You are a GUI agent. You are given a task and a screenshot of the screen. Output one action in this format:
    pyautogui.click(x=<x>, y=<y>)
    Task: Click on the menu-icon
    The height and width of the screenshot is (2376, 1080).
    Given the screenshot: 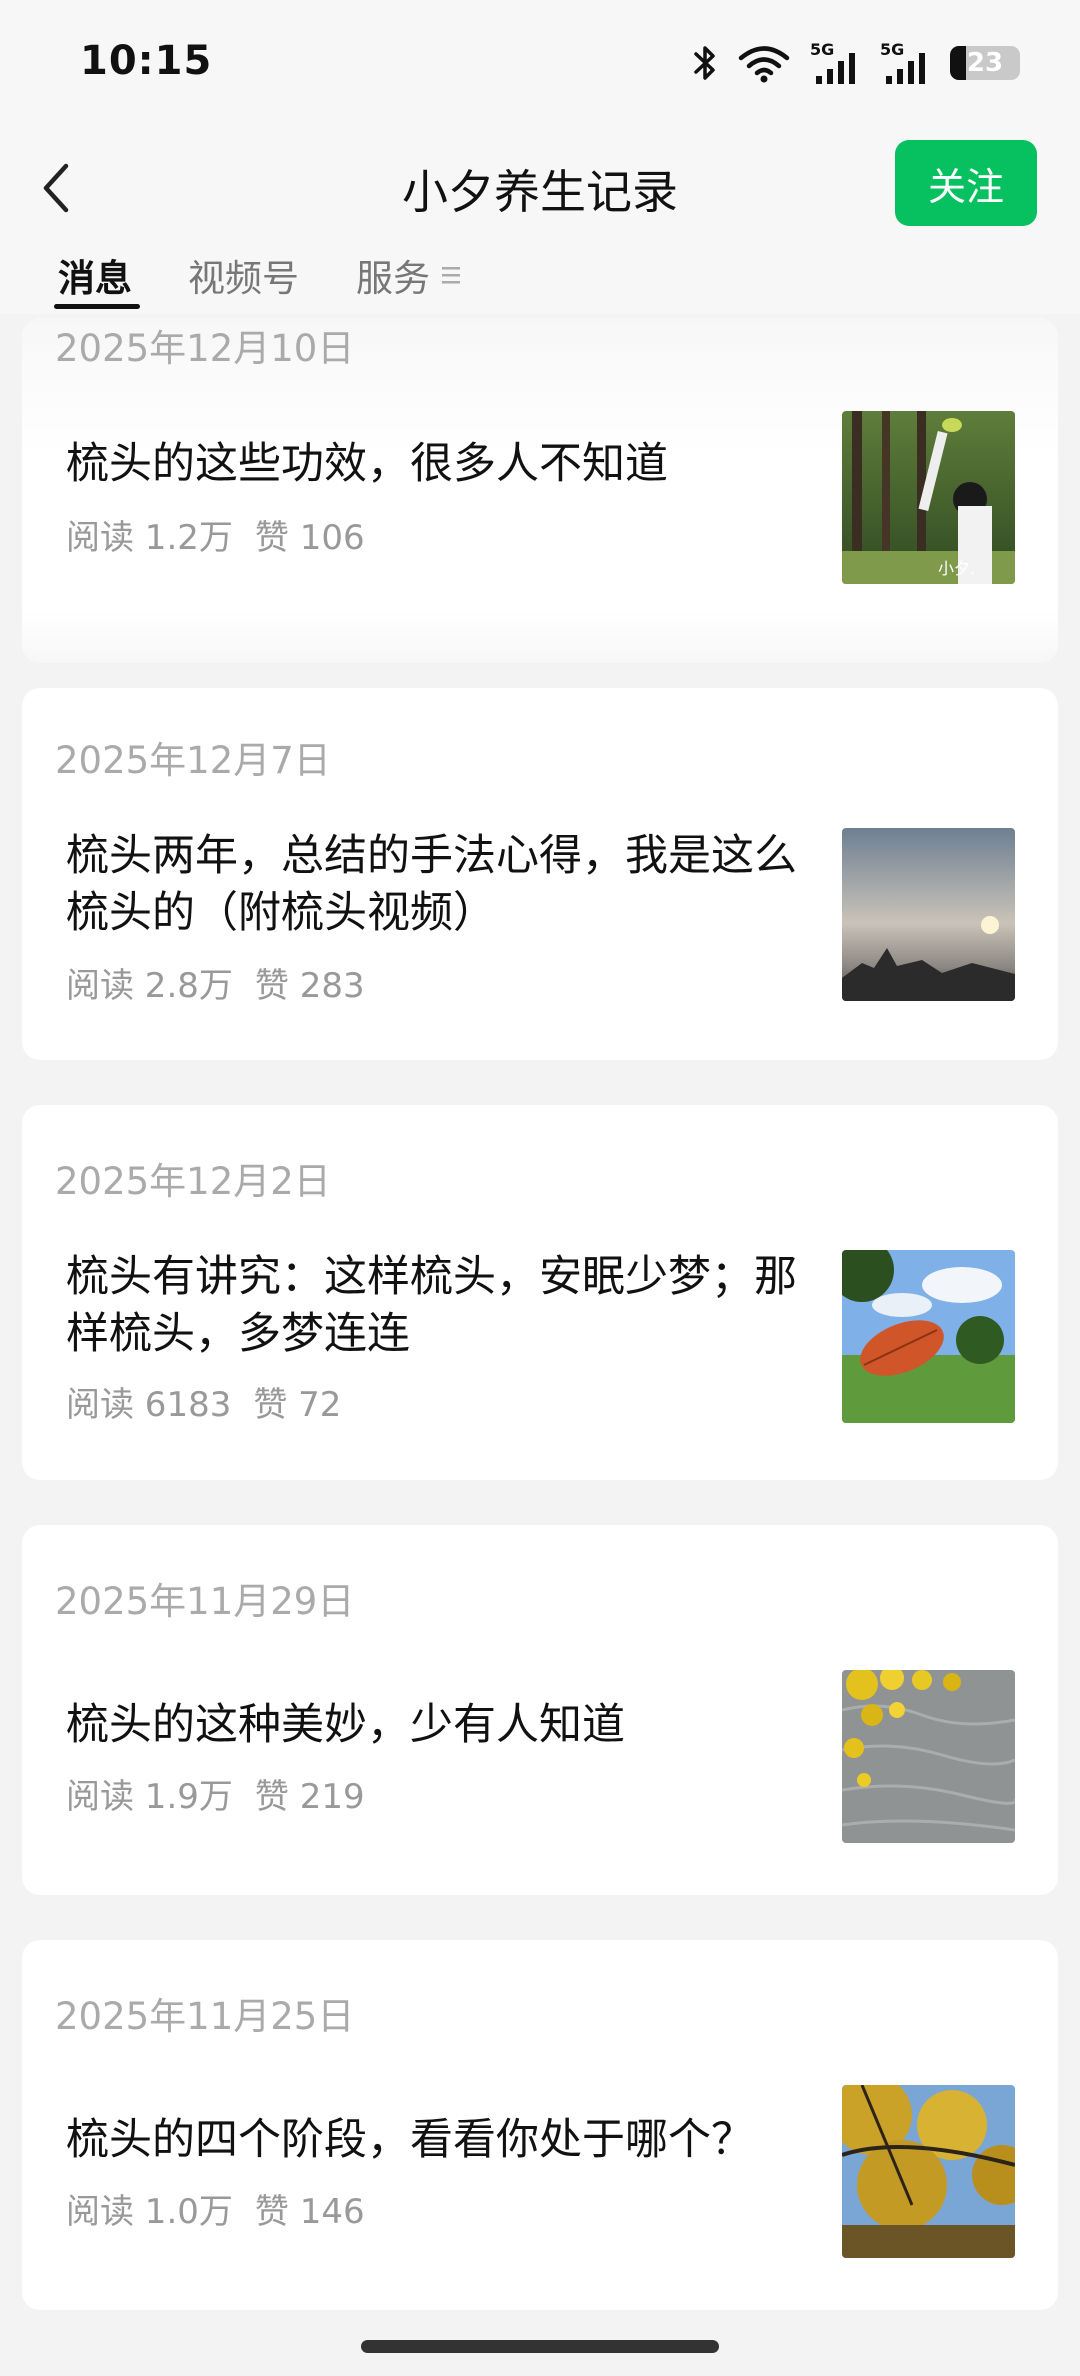 What is the action you would take?
    pyautogui.click(x=451, y=275)
    